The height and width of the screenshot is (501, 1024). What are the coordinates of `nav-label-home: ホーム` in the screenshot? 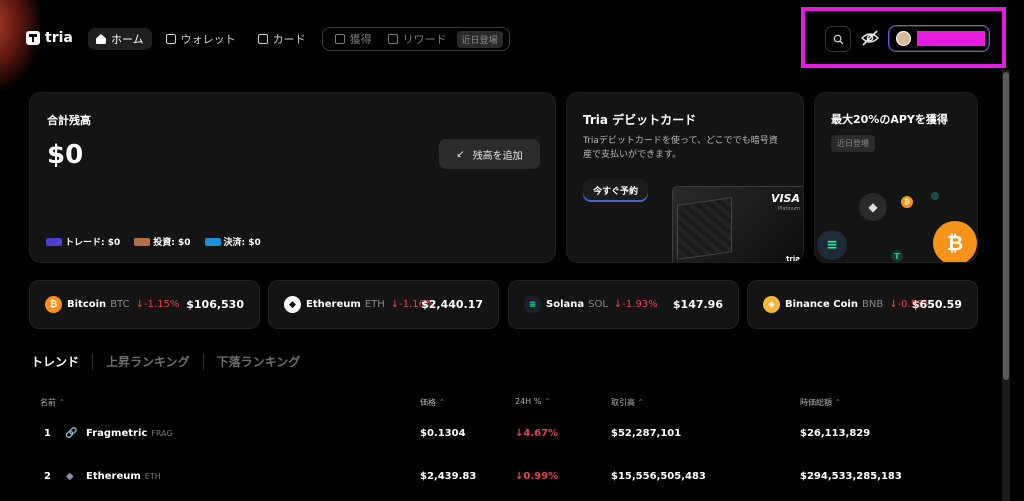 It's located at (127, 39).